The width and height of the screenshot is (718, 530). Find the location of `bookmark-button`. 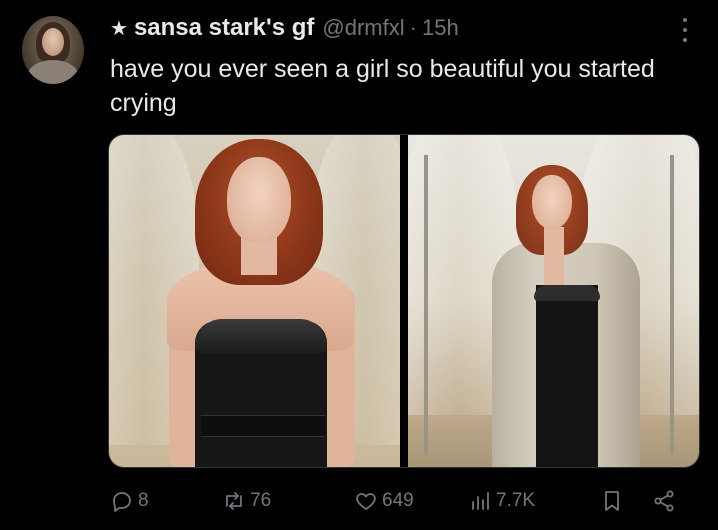

bookmark-button is located at coordinates (612, 501).